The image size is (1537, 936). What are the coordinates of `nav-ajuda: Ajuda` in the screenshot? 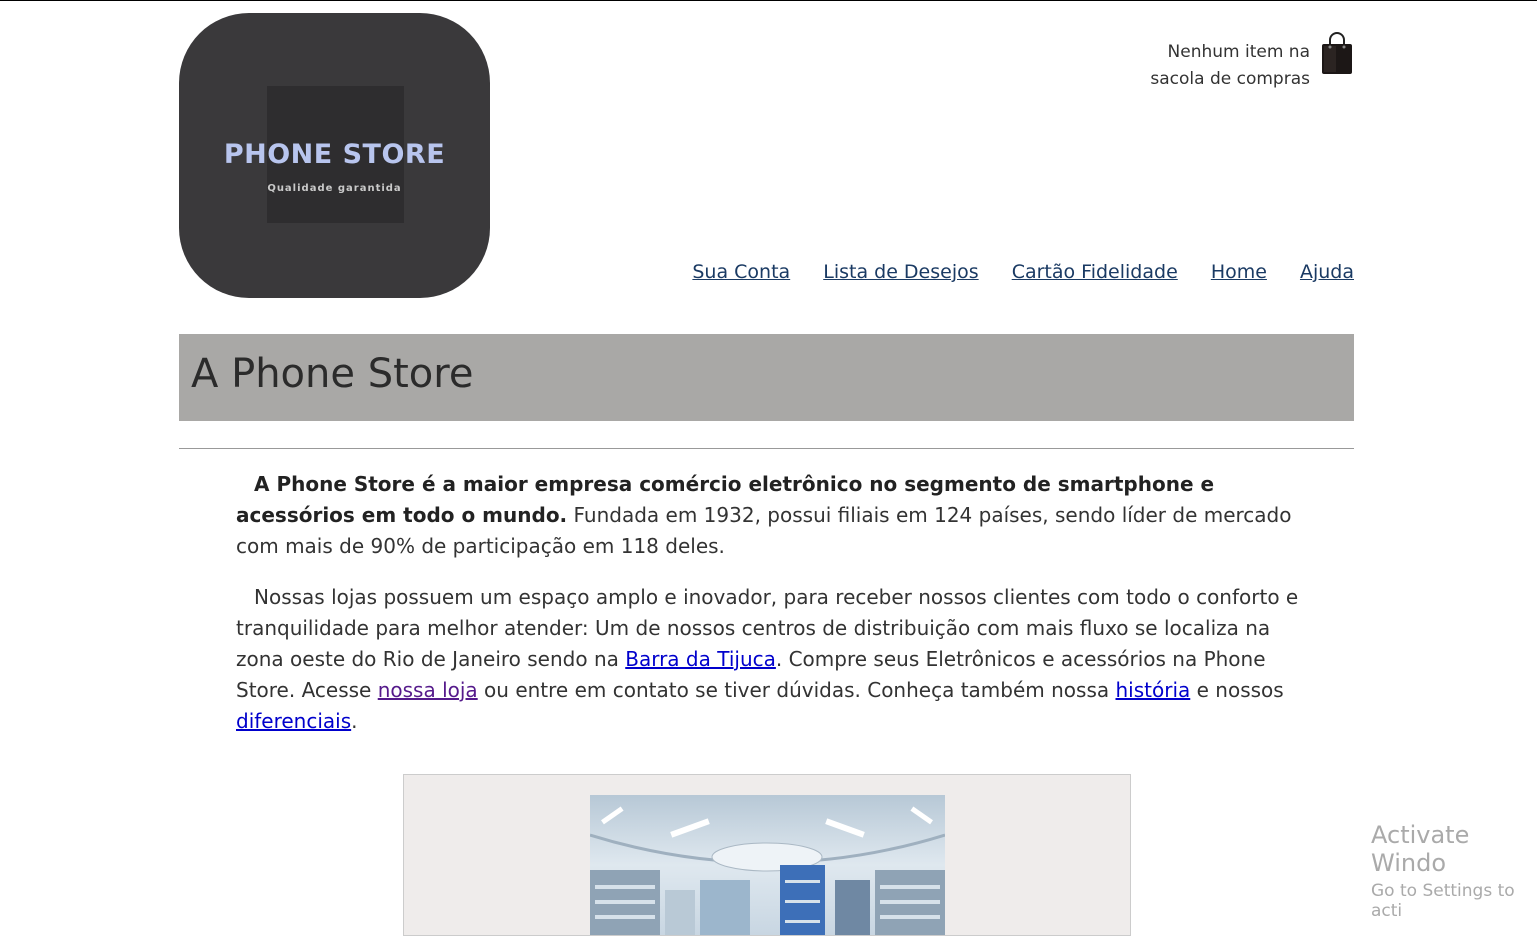 It's located at (1327, 272).